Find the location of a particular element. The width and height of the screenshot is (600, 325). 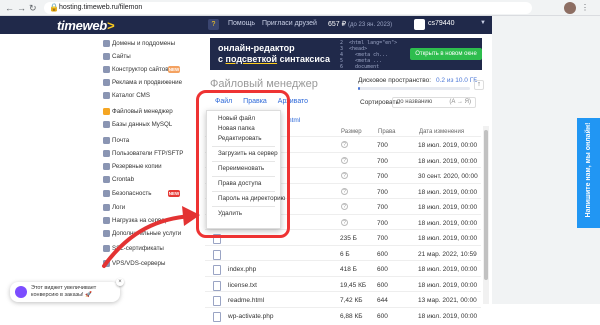

sidebar-item-label: Резервные копии is located at coordinates (137, 166).